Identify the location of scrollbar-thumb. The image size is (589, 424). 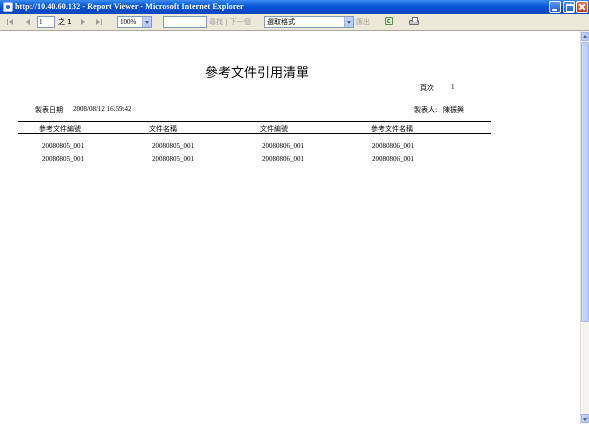
(585, 182).